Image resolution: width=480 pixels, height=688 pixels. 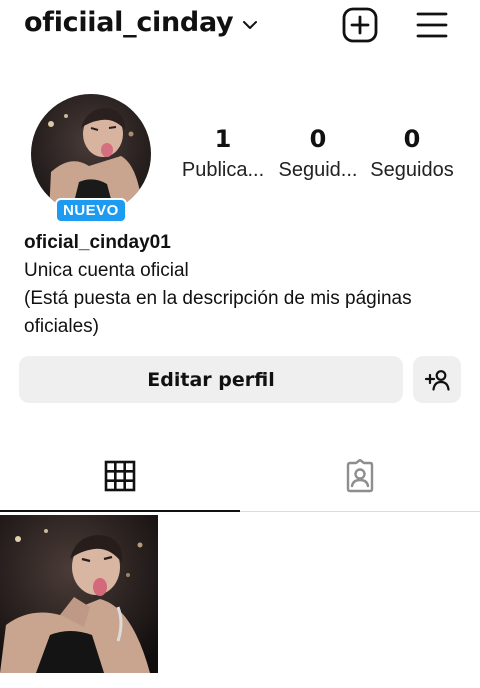 I want to click on stat-value: 1, so click(x=223, y=139).